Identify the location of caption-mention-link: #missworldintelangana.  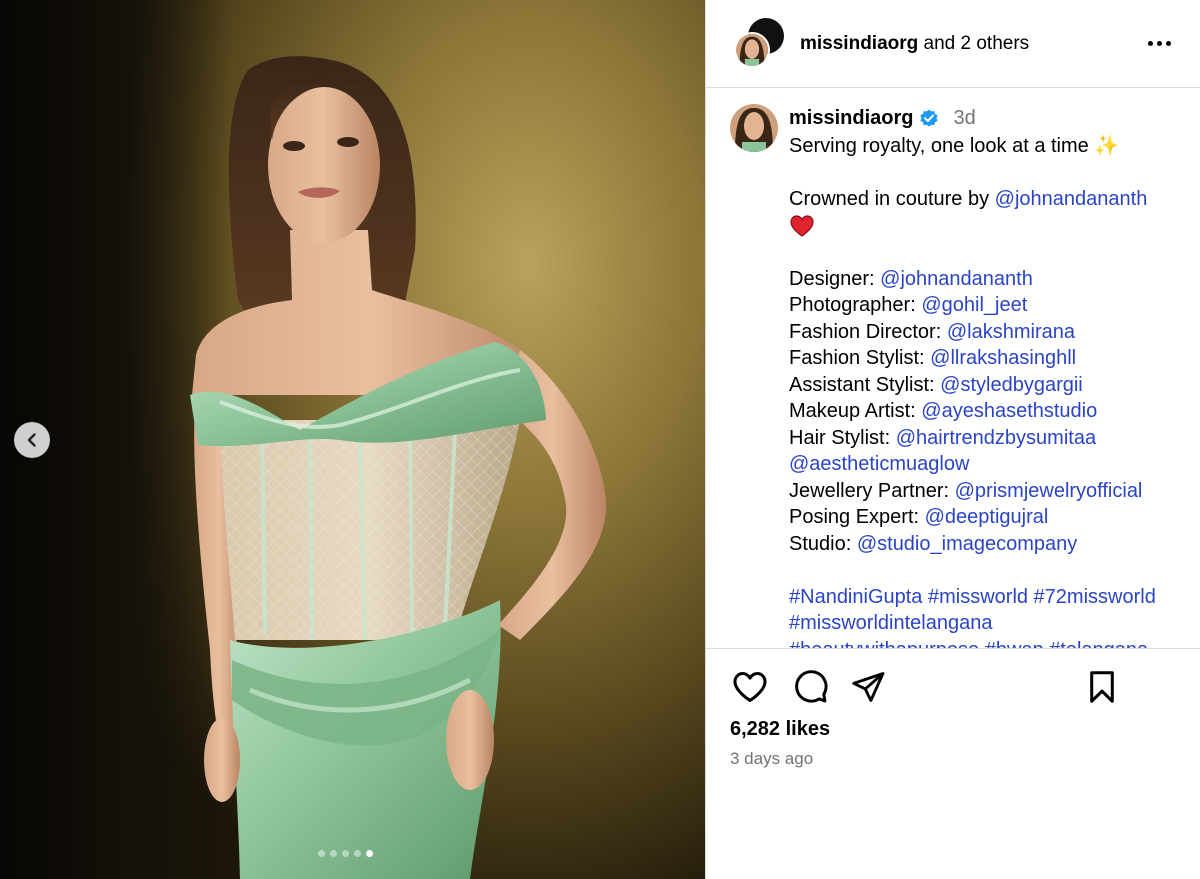
(890, 623).